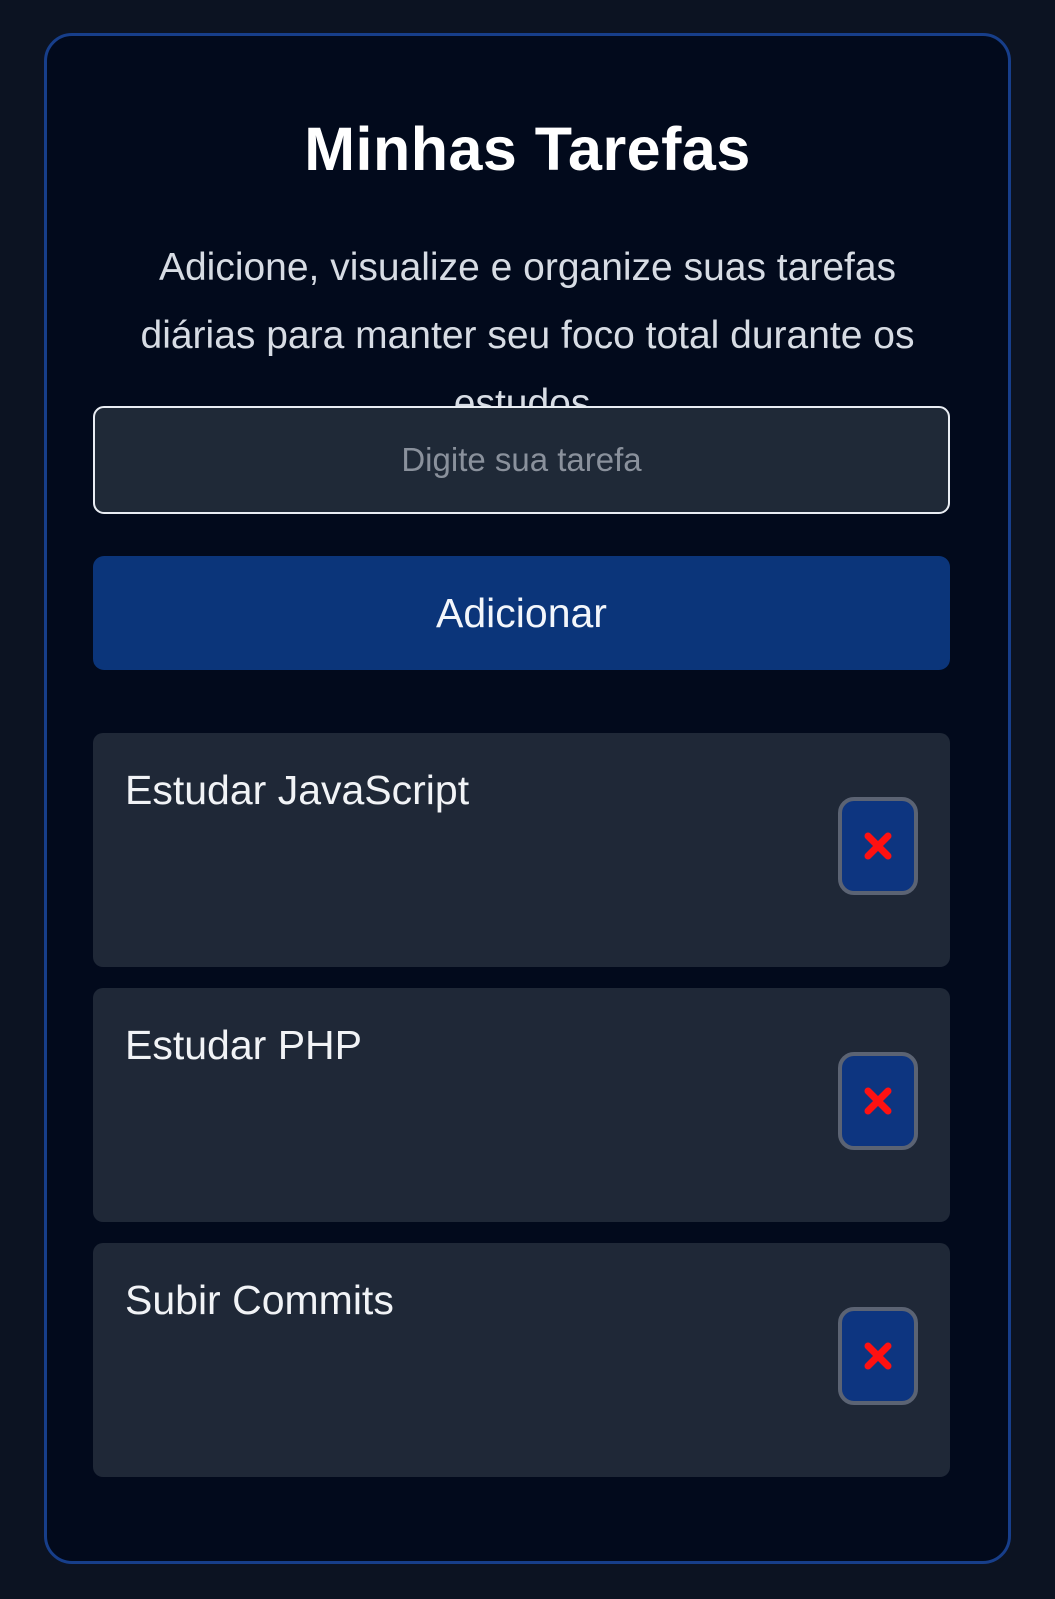  Describe the element at coordinates (297, 790) in the screenshot. I see `task-text: Estudar JavaScript` at that location.